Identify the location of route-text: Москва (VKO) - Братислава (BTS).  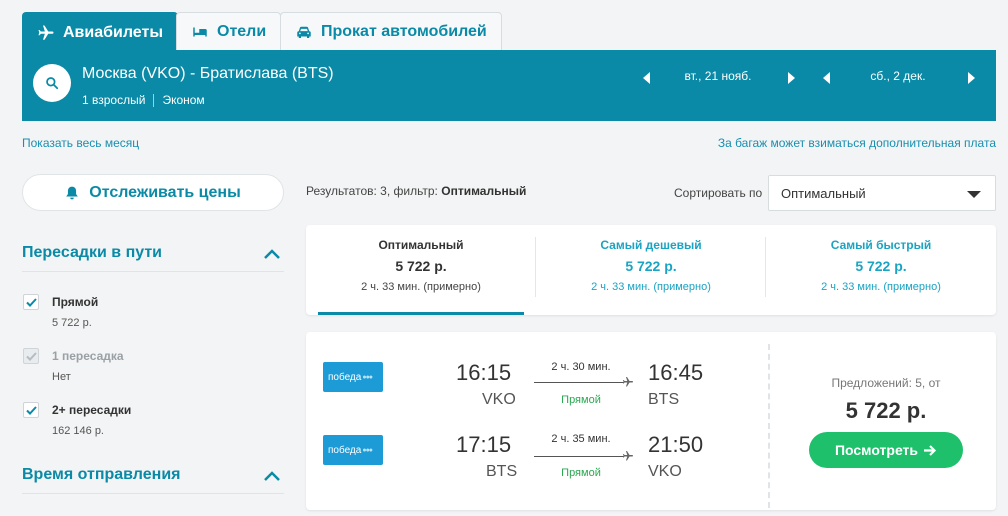
(208, 73).